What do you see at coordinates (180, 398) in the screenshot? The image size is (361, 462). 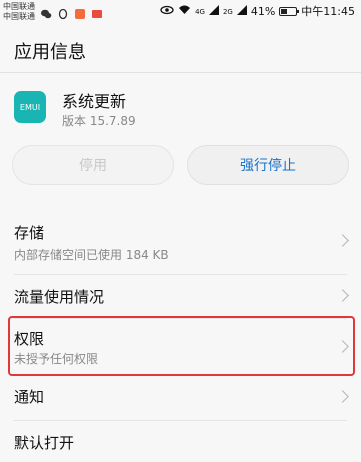 I see `notifications-row: 通知` at bounding box center [180, 398].